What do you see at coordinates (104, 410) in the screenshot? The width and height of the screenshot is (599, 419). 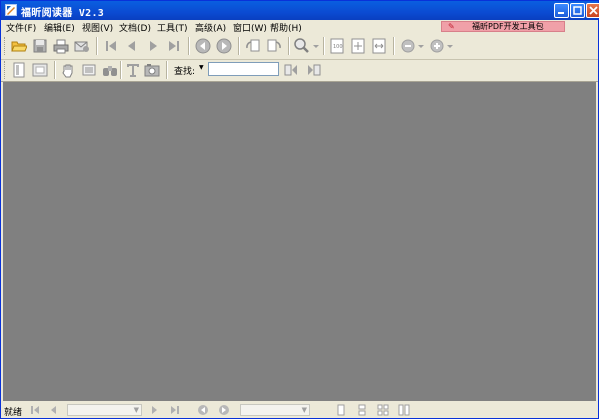 I see `page-number-box: ▼` at bounding box center [104, 410].